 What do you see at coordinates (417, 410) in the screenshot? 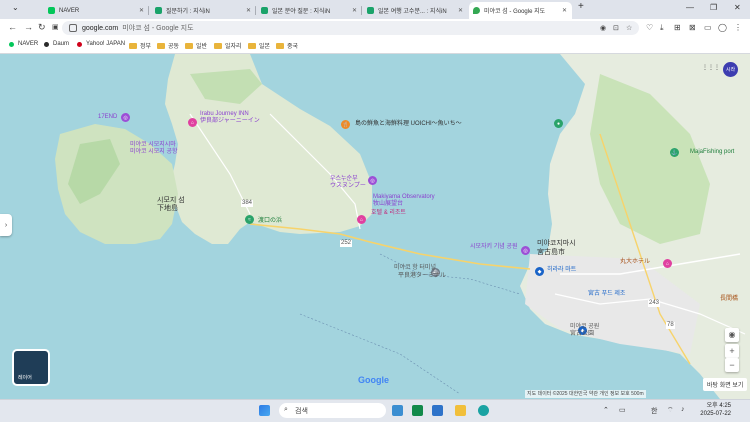
I see `store-icon` at bounding box center [417, 410].